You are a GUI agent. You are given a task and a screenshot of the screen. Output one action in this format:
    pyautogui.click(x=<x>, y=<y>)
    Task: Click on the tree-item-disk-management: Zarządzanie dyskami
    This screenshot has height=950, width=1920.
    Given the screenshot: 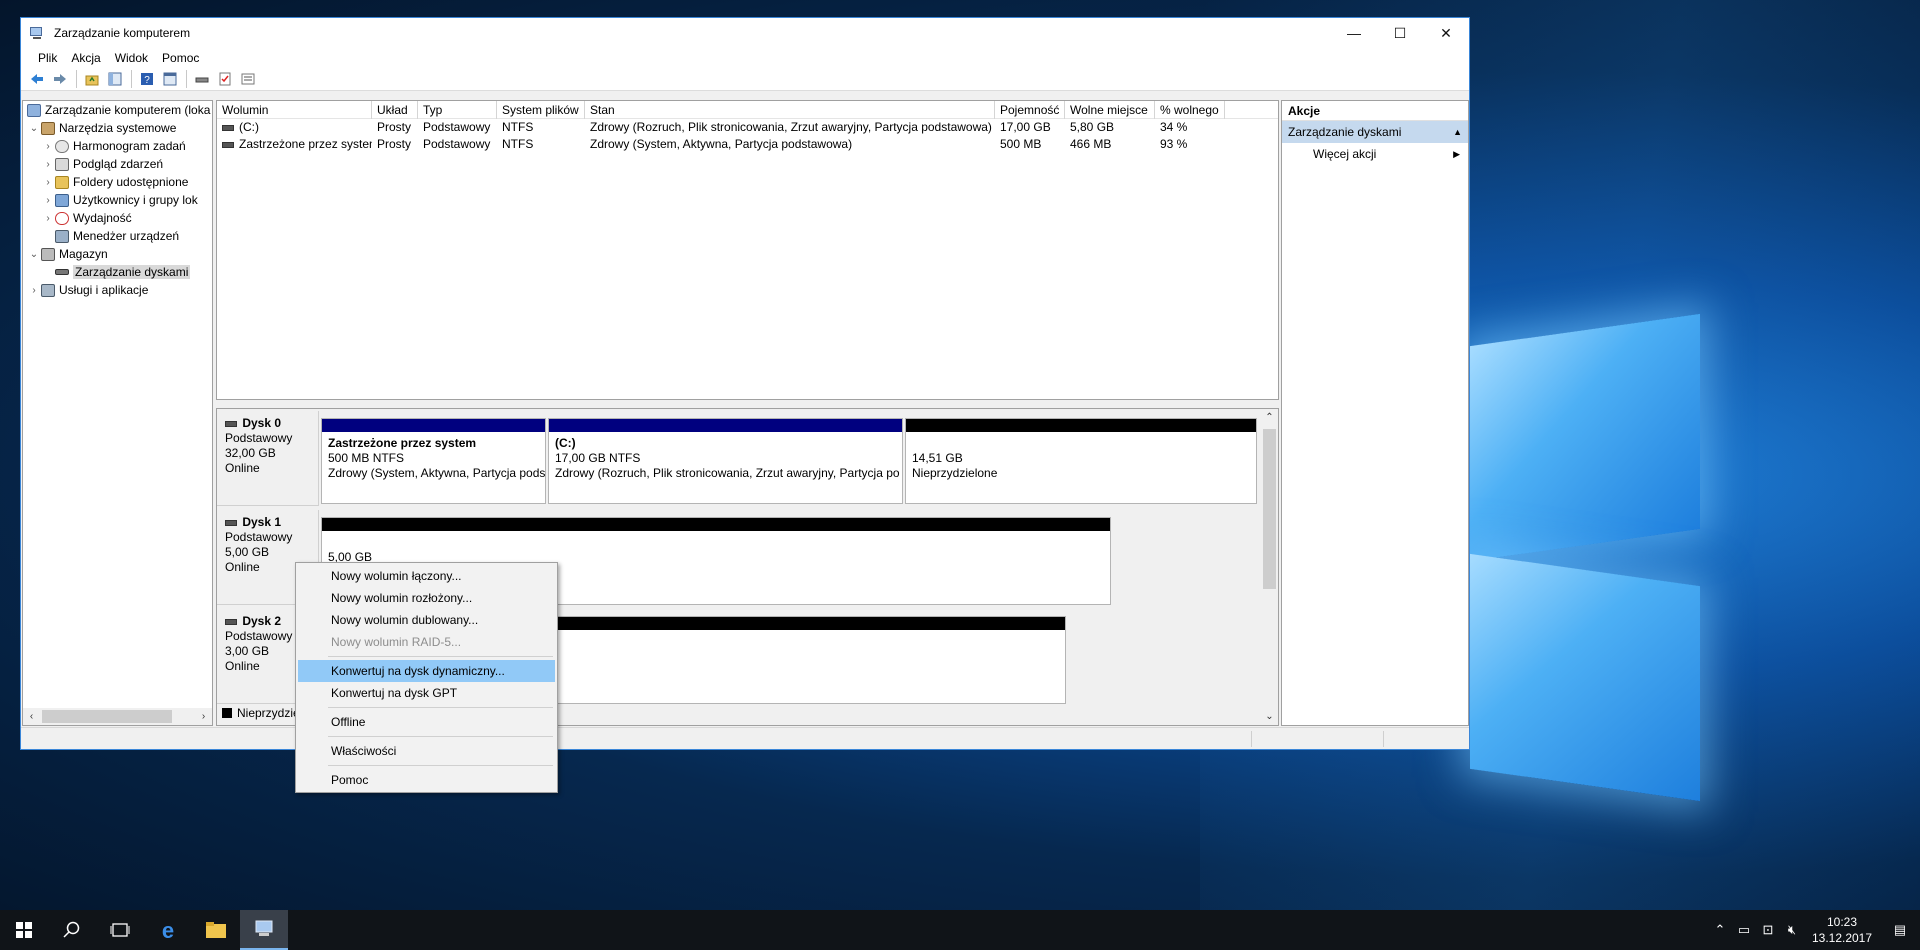 What is the action you would take?
    pyautogui.click(x=117, y=272)
    